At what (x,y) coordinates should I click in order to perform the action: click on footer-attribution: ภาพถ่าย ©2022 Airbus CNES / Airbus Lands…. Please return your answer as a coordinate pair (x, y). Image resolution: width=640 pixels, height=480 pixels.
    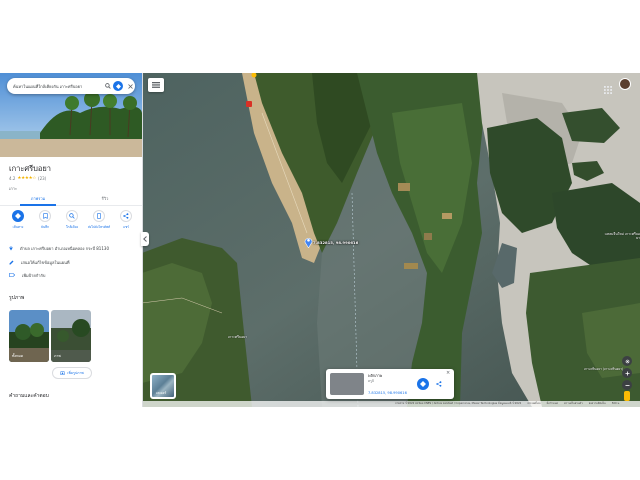
    Looking at the image, I should click on (458, 403).